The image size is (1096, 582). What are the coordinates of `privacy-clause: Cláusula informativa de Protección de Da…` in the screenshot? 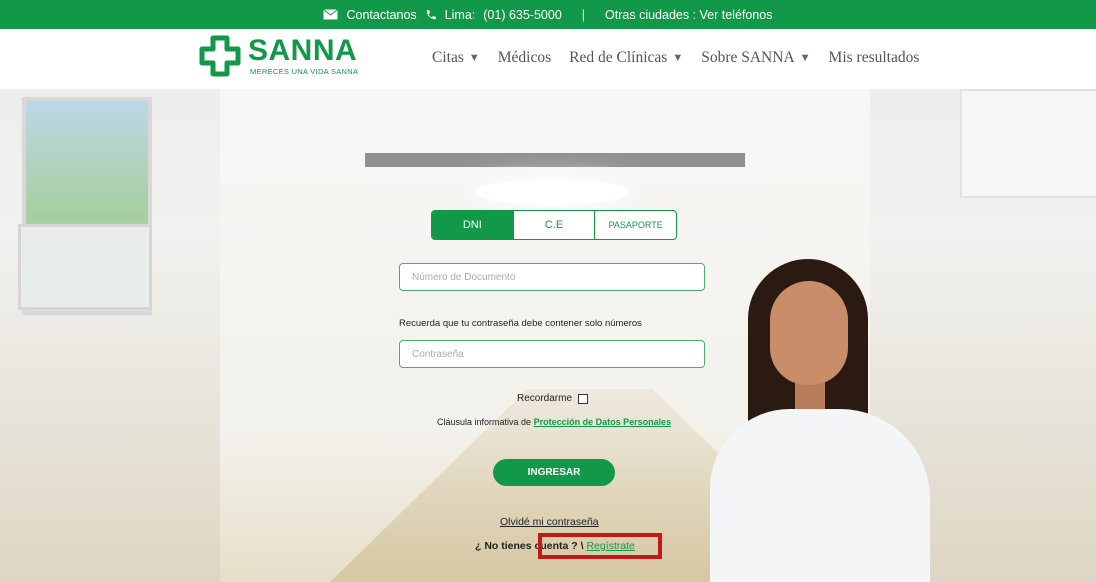 It's located at (554, 422).